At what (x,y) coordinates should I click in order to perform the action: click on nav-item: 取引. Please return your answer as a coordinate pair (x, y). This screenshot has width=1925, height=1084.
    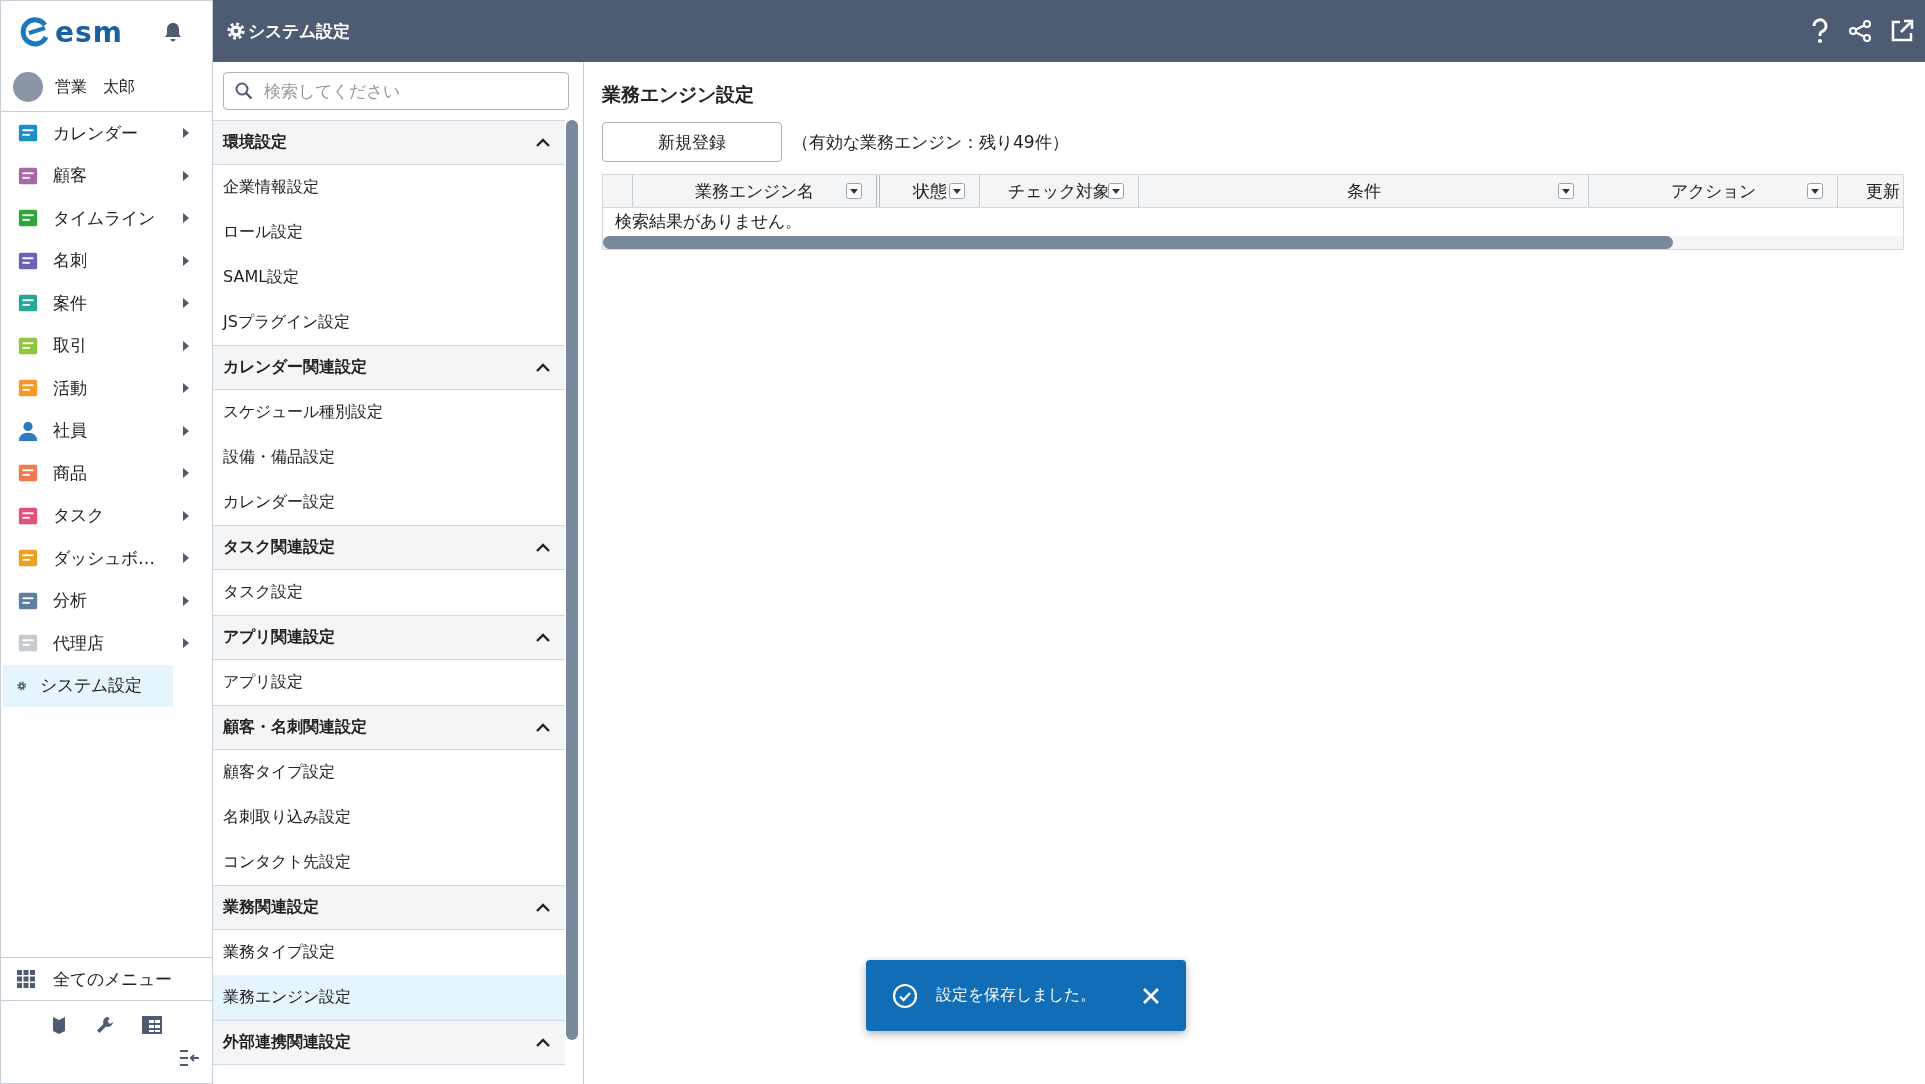
    Looking at the image, I should click on (103, 345).